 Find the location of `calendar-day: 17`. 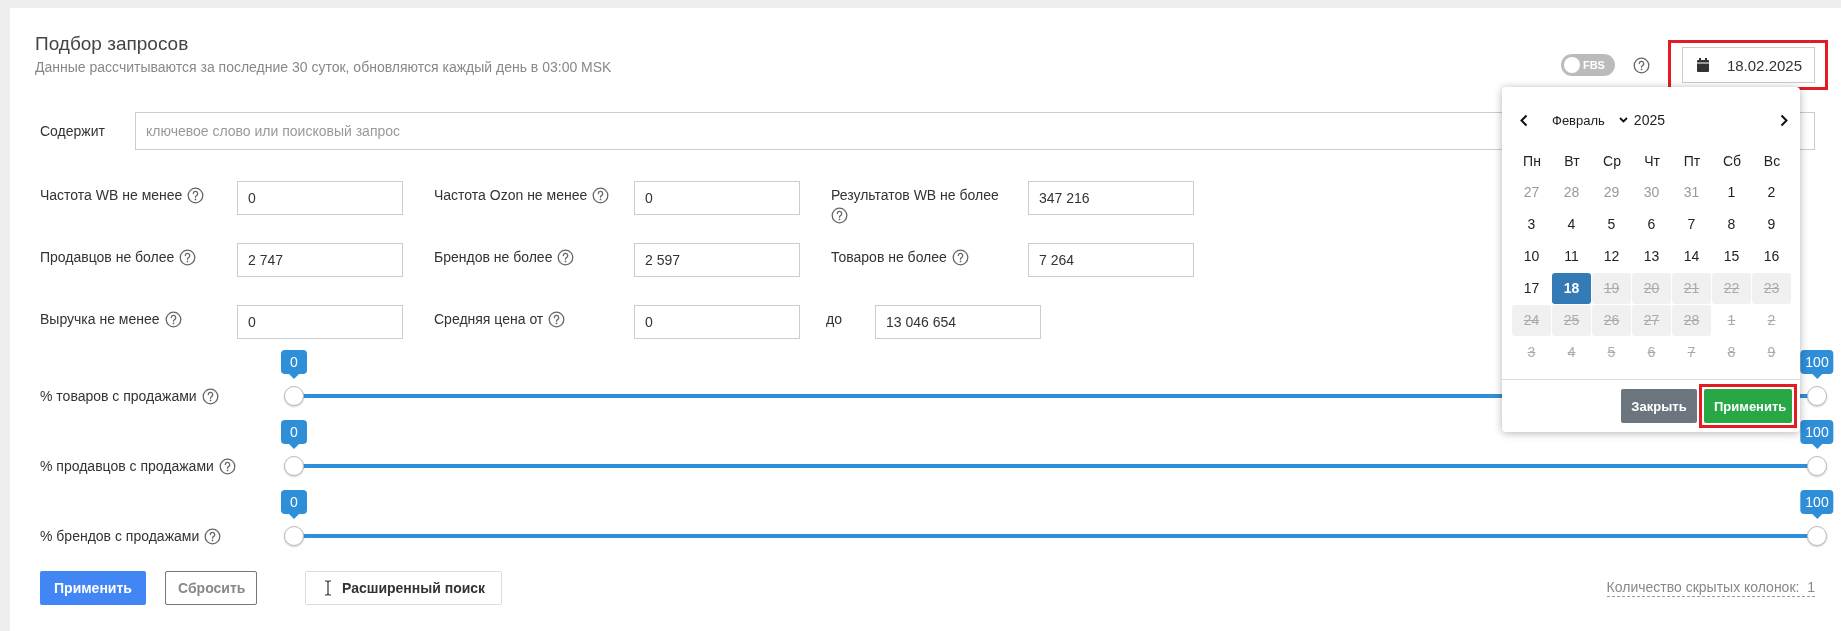

calendar-day: 17 is located at coordinates (1531, 288).